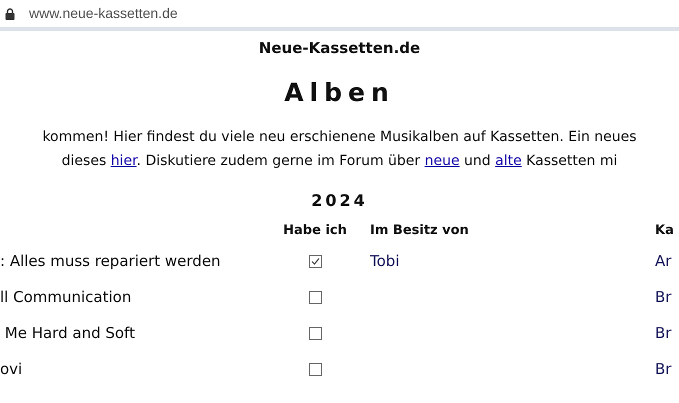  I want to click on intro-paragraph: kommen! Hier findest du viele neu erschienene Musikalben auf Kassetten. Ein neues dieses hier. Diskutiere zudem gerne im Forum über neue und alte Kassetten mi, so click(339, 149).